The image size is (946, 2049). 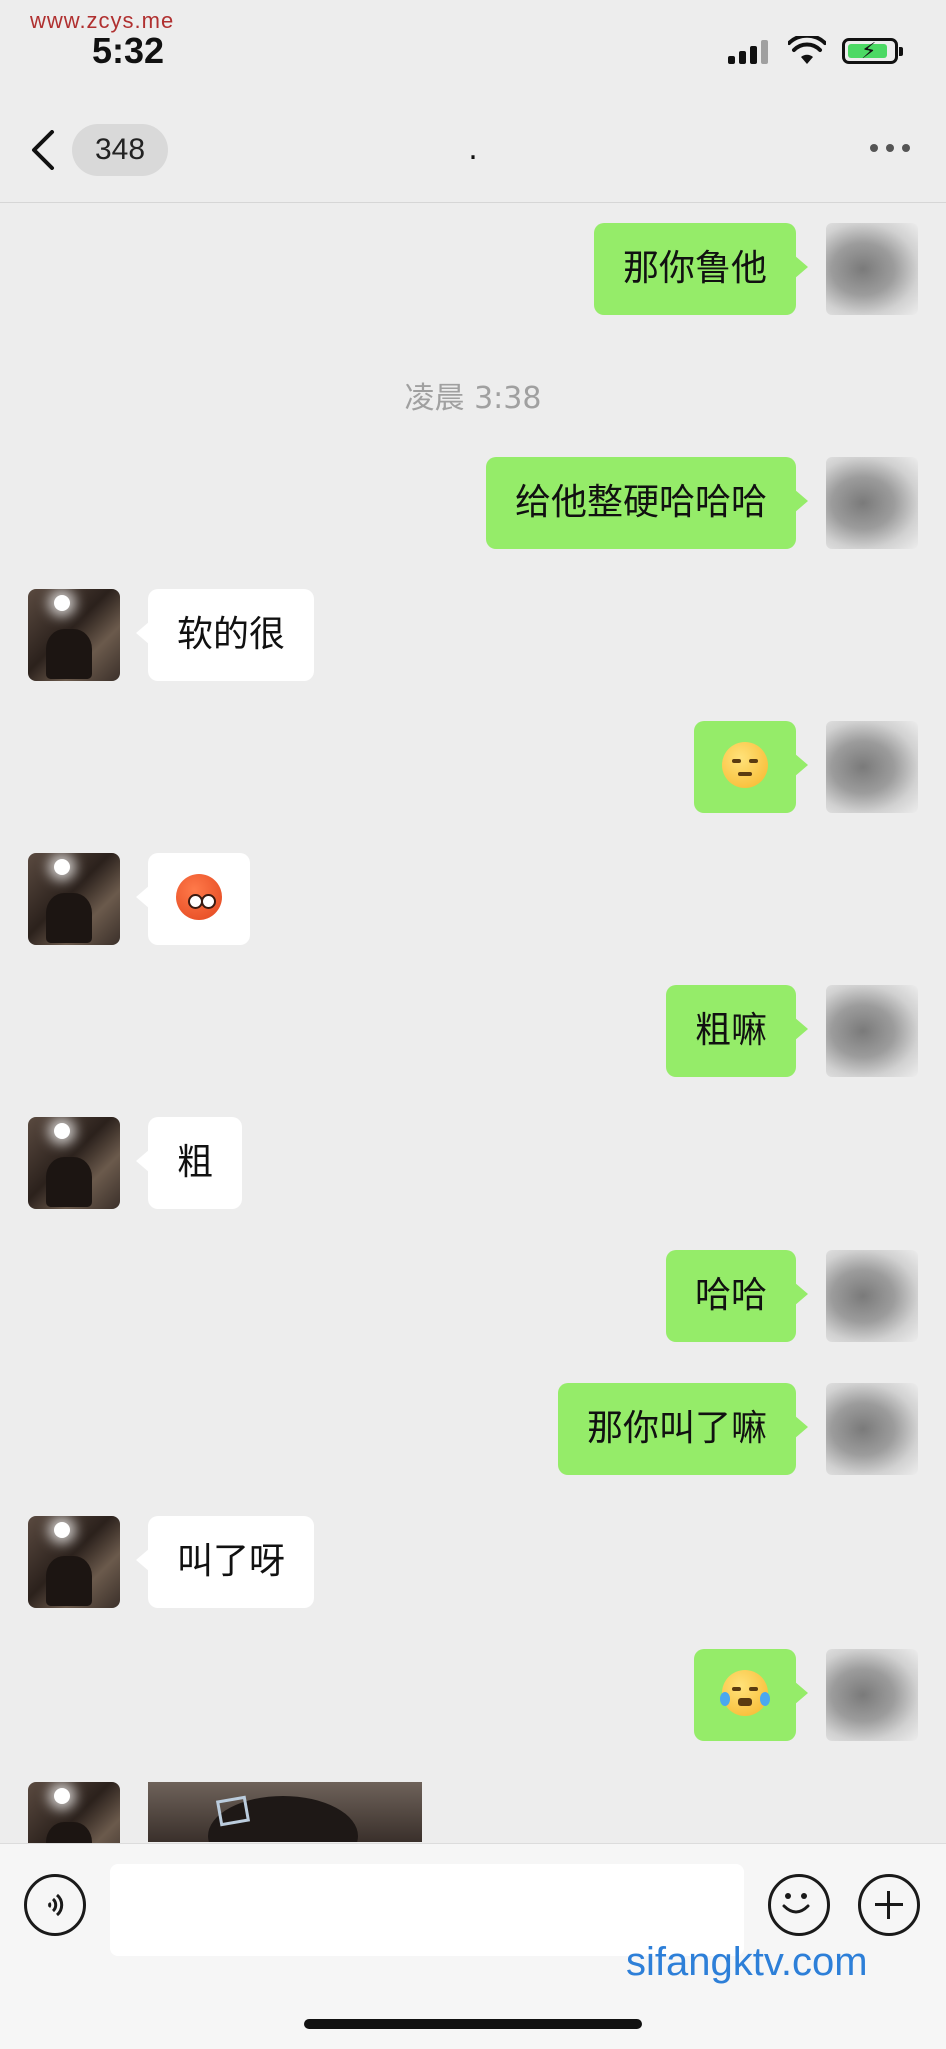 What do you see at coordinates (683, 1429) in the screenshot?
I see `message-bubble-outgoing: 那你叫了嘛` at bounding box center [683, 1429].